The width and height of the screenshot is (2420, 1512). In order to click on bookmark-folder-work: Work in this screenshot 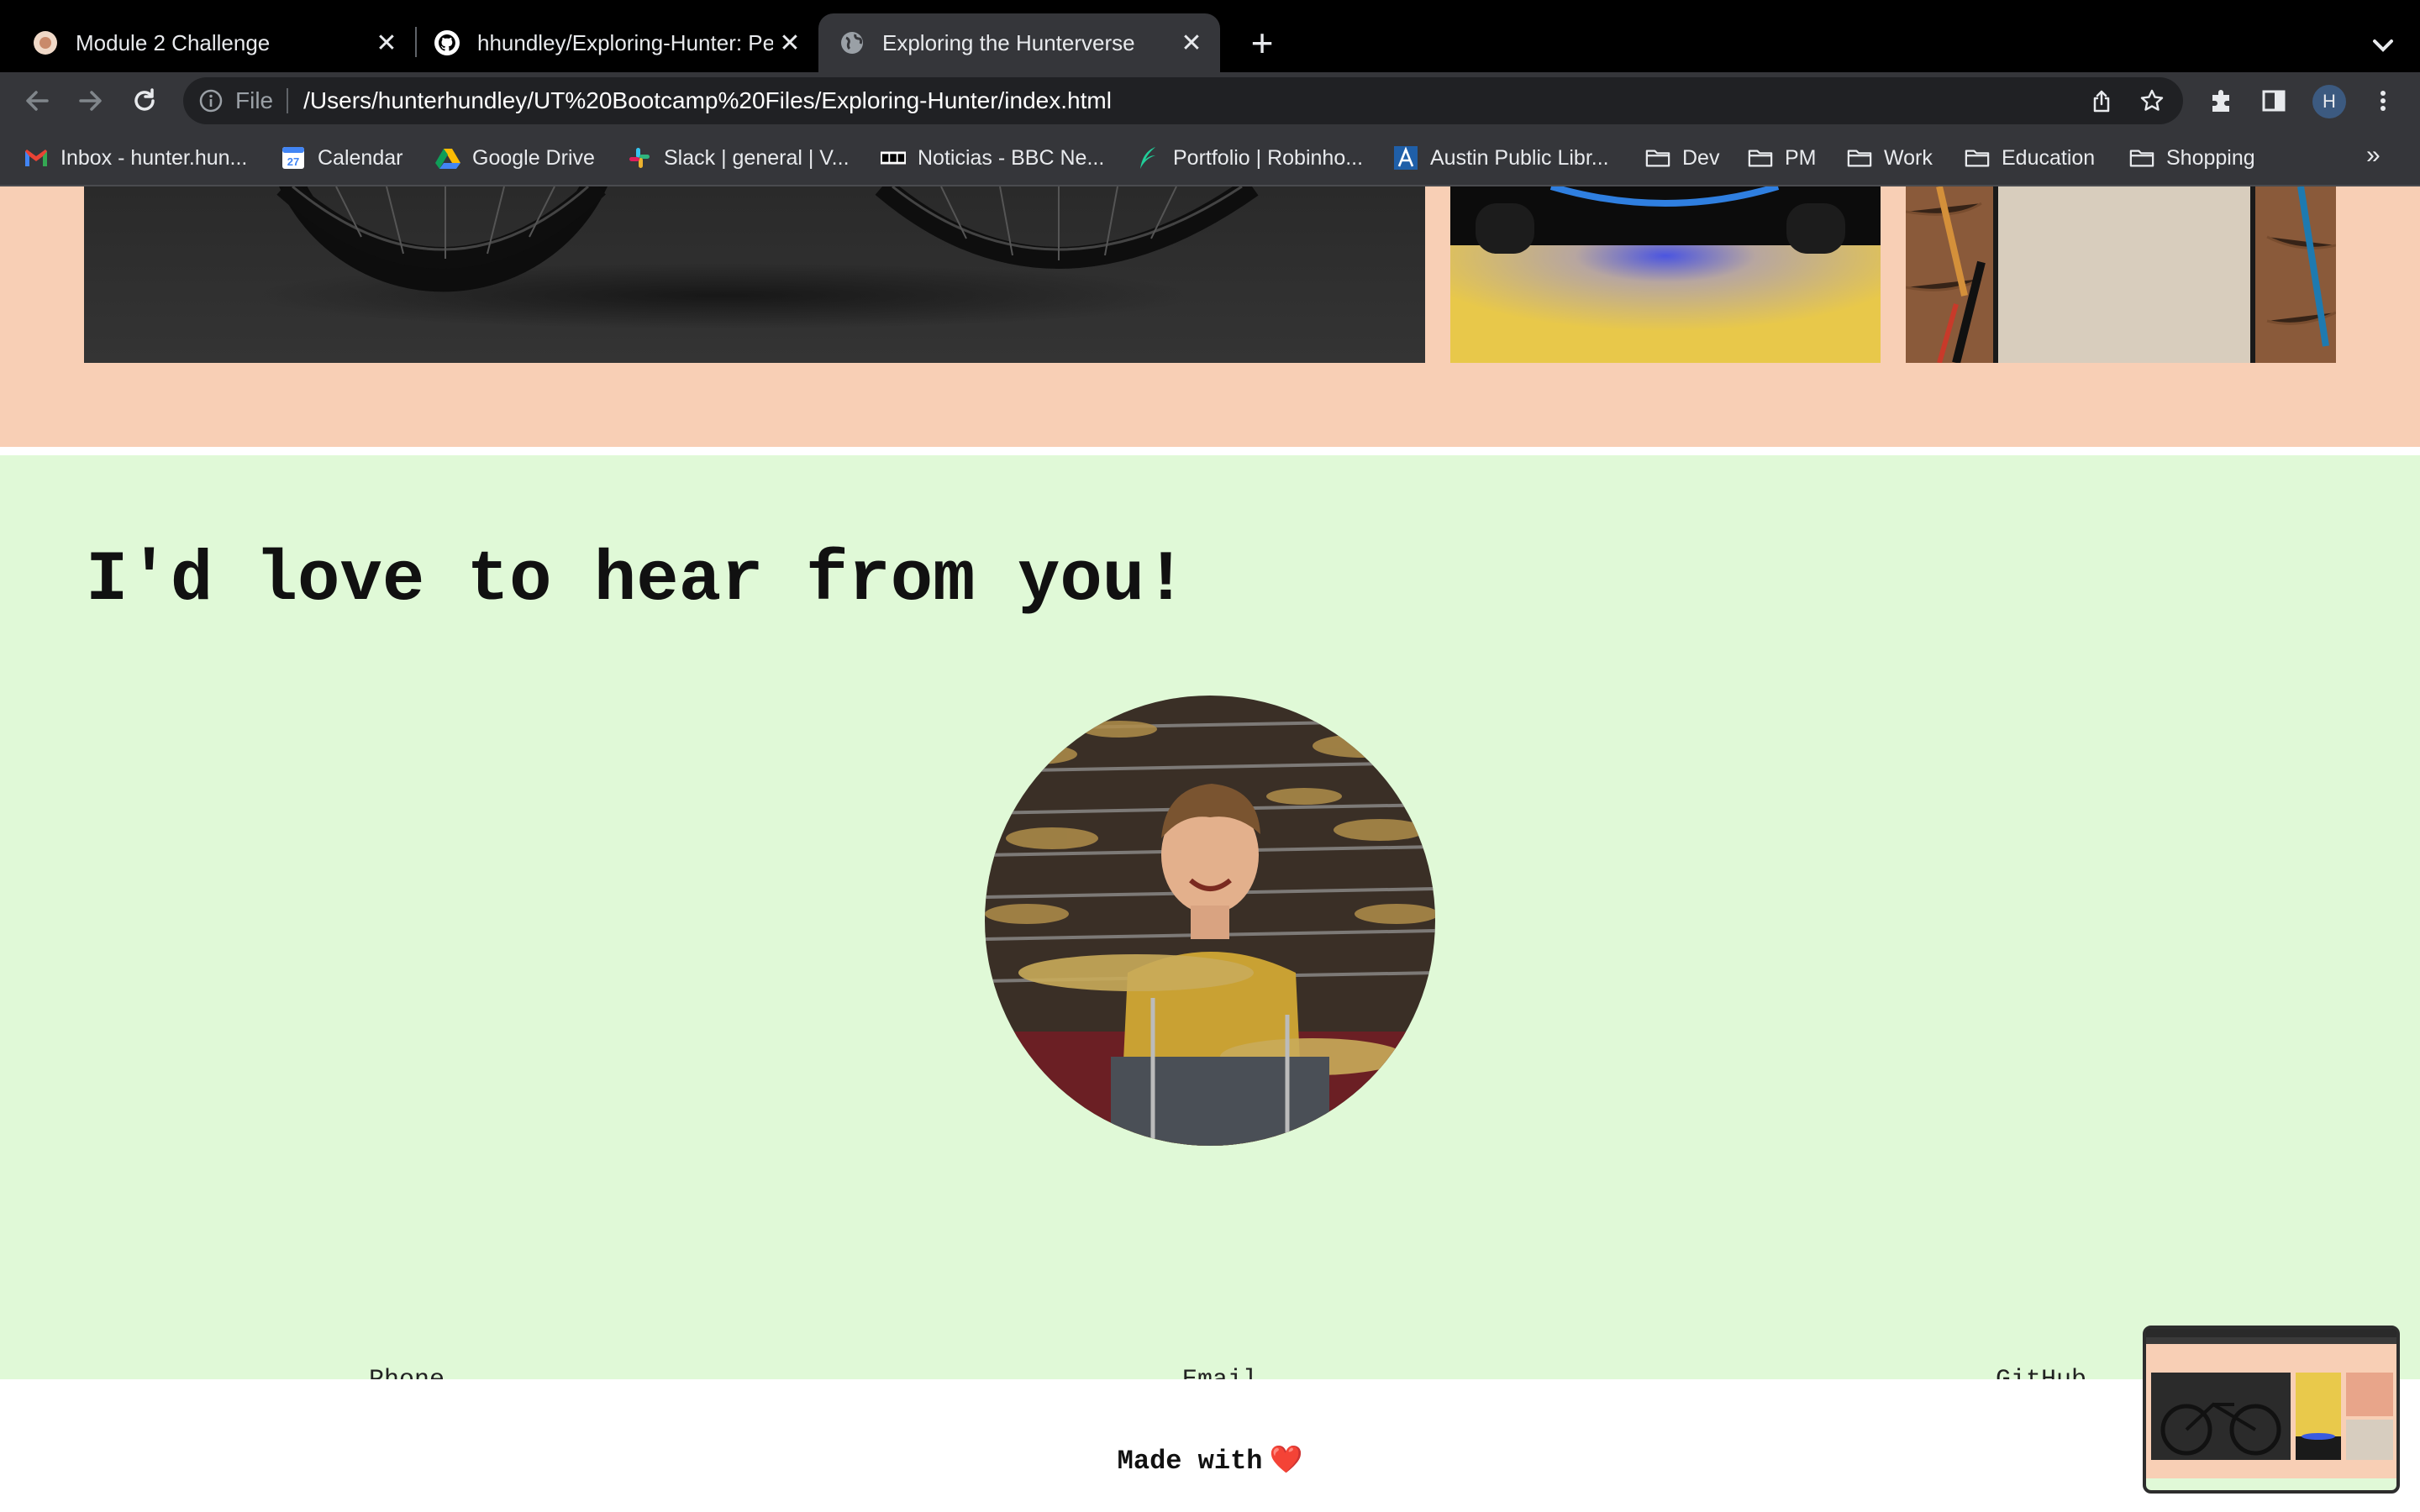, I will do `click(1890, 158)`.